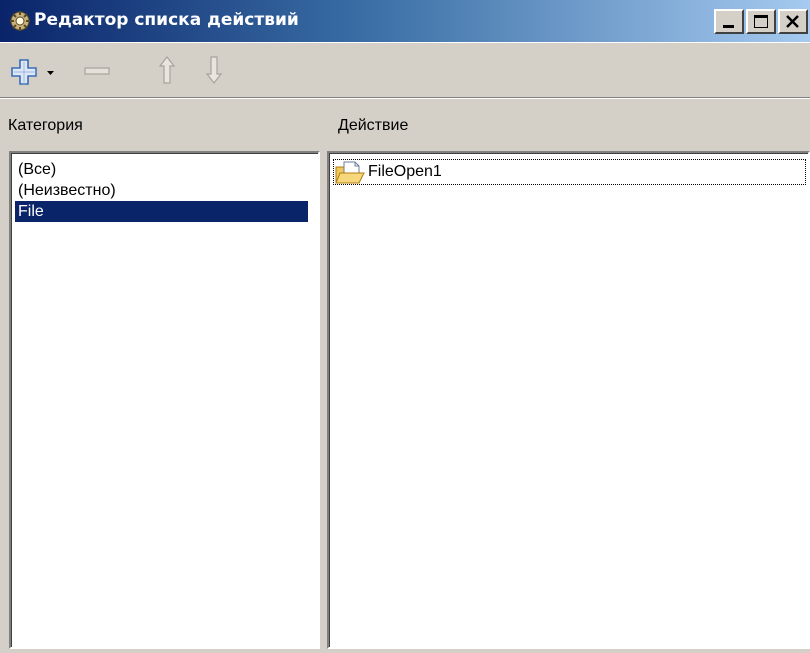 The image size is (810, 653). I want to click on remove-icon, so click(97, 71).